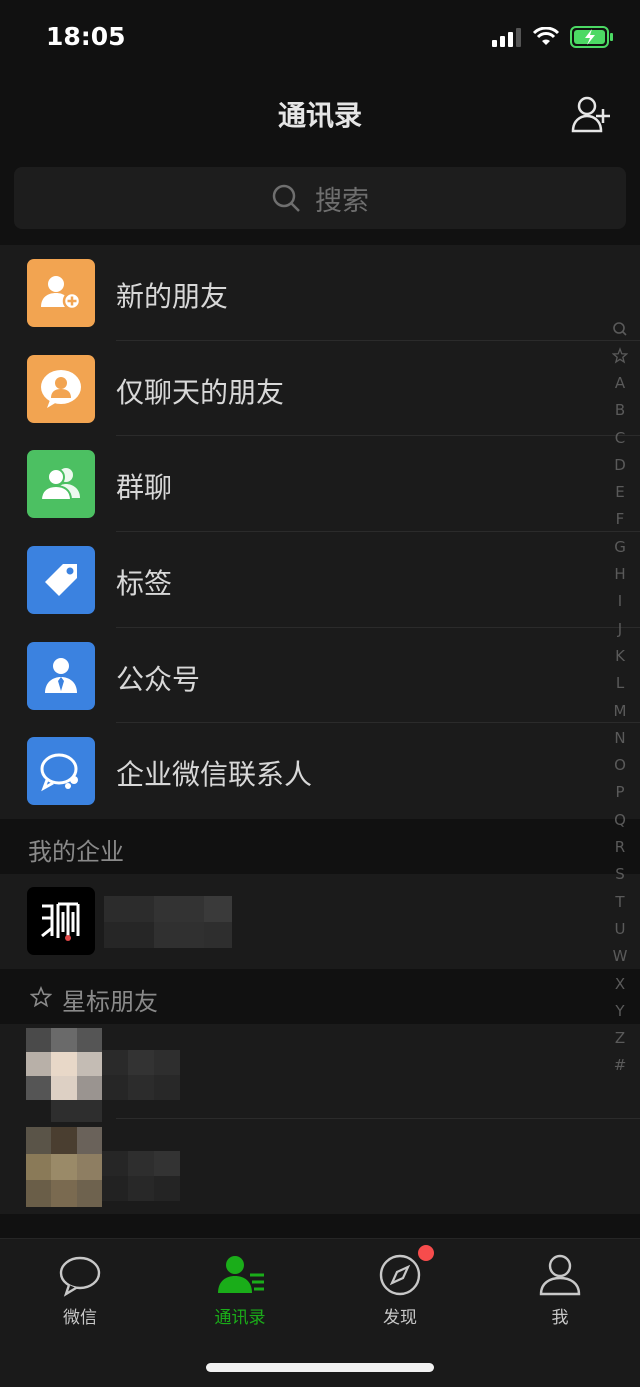 The image size is (640, 1387). What do you see at coordinates (426, 1253) in the screenshot?
I see `discover-badge` at bounding box center [426, 1253].